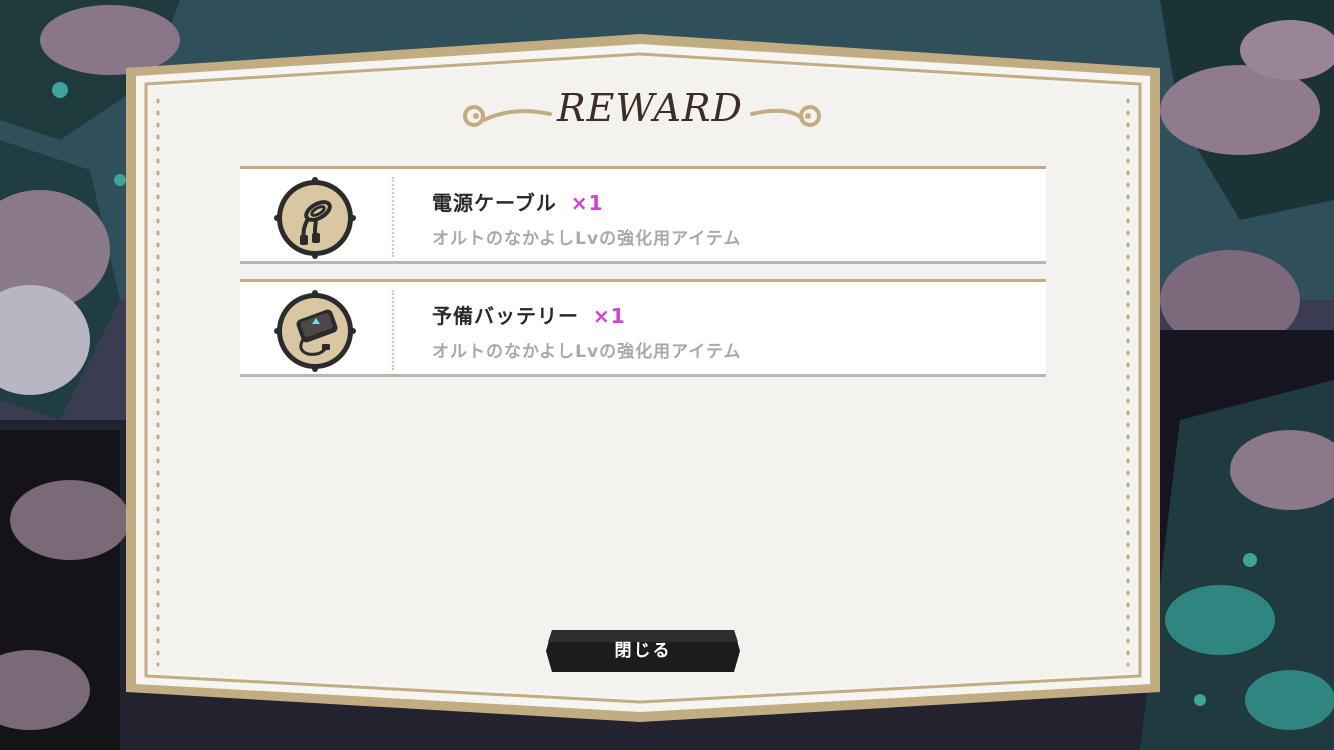  What do you see at coordinates (643, 215) in the screenshot?
I see `reward-item-power-cable: 電源ケーブル ×1 オルトのなかよしLvの強化用アイテム` at bounding box center [643, 215].